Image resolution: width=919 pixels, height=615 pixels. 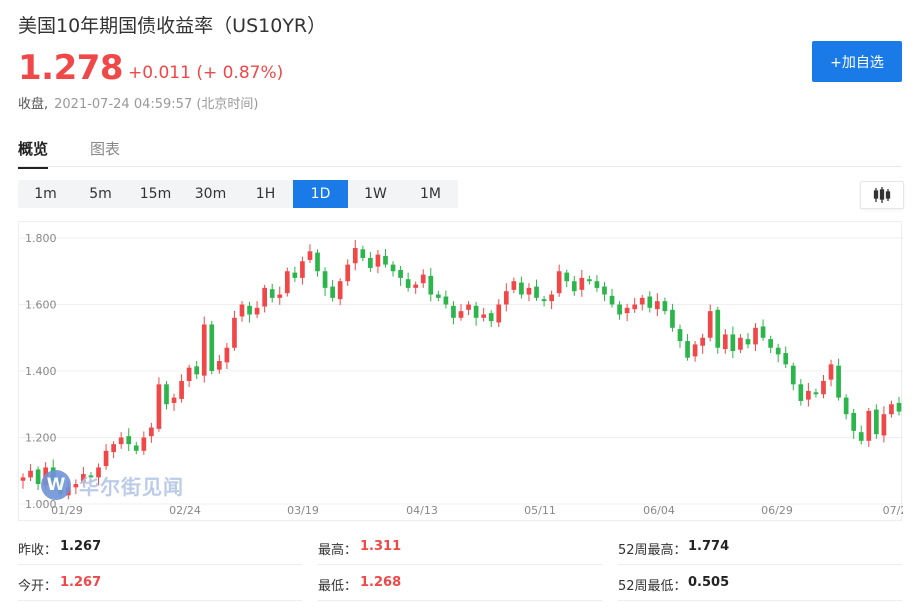 What do you see at coordinates (33, 104) in the screenshot?
I see `status-label: 收盘,` at bounding box center [33, 104].